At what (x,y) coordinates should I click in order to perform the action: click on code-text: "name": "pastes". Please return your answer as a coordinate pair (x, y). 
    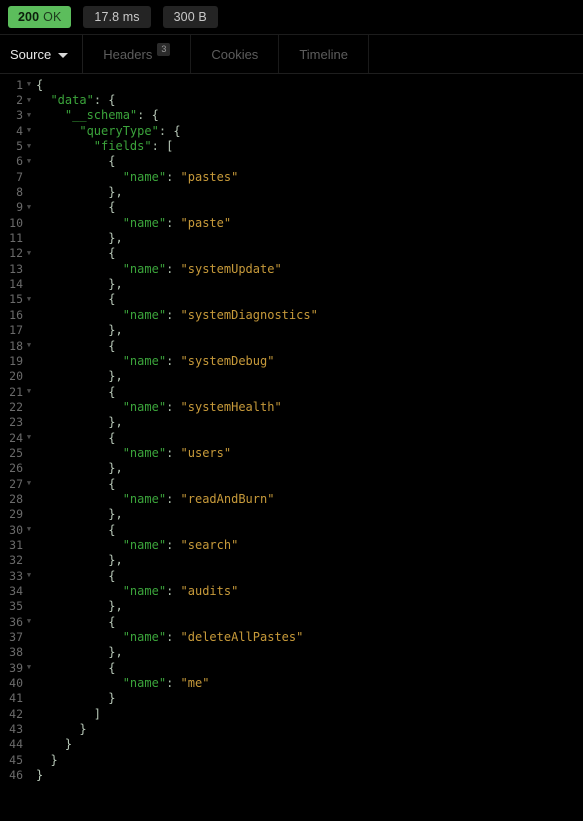
    Looking at the image, I should click on (180, 176).